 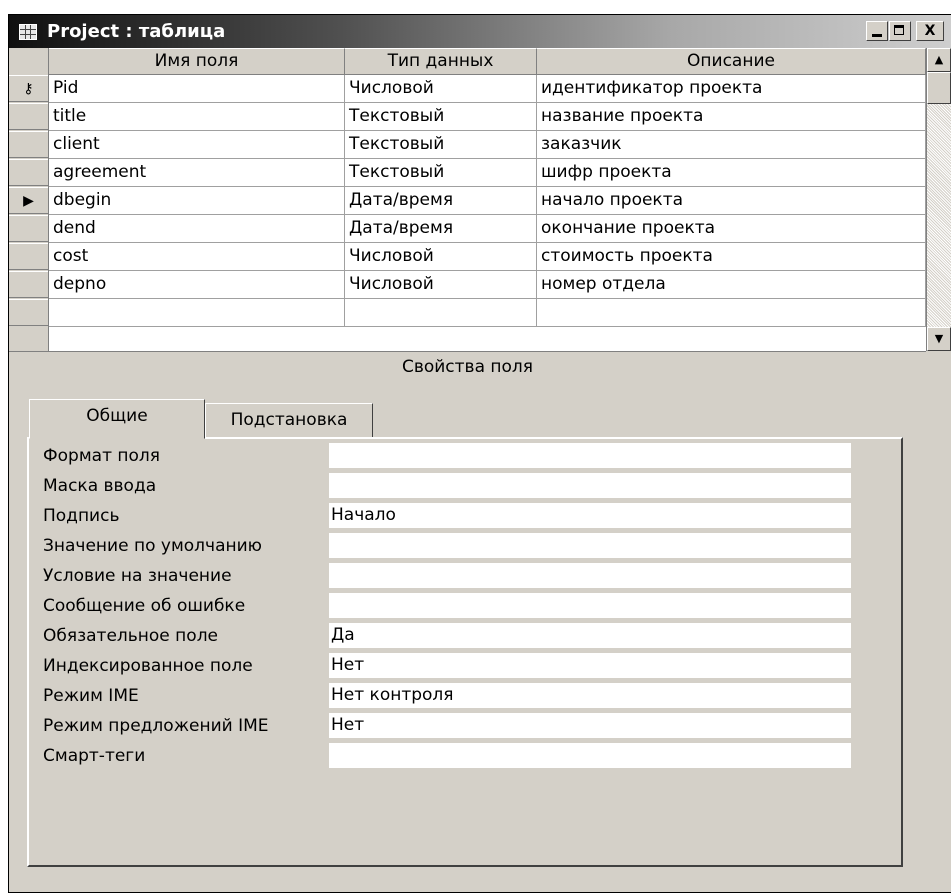 I want to click on title-bar: Project : таблица X, so click(x=480, y=31).